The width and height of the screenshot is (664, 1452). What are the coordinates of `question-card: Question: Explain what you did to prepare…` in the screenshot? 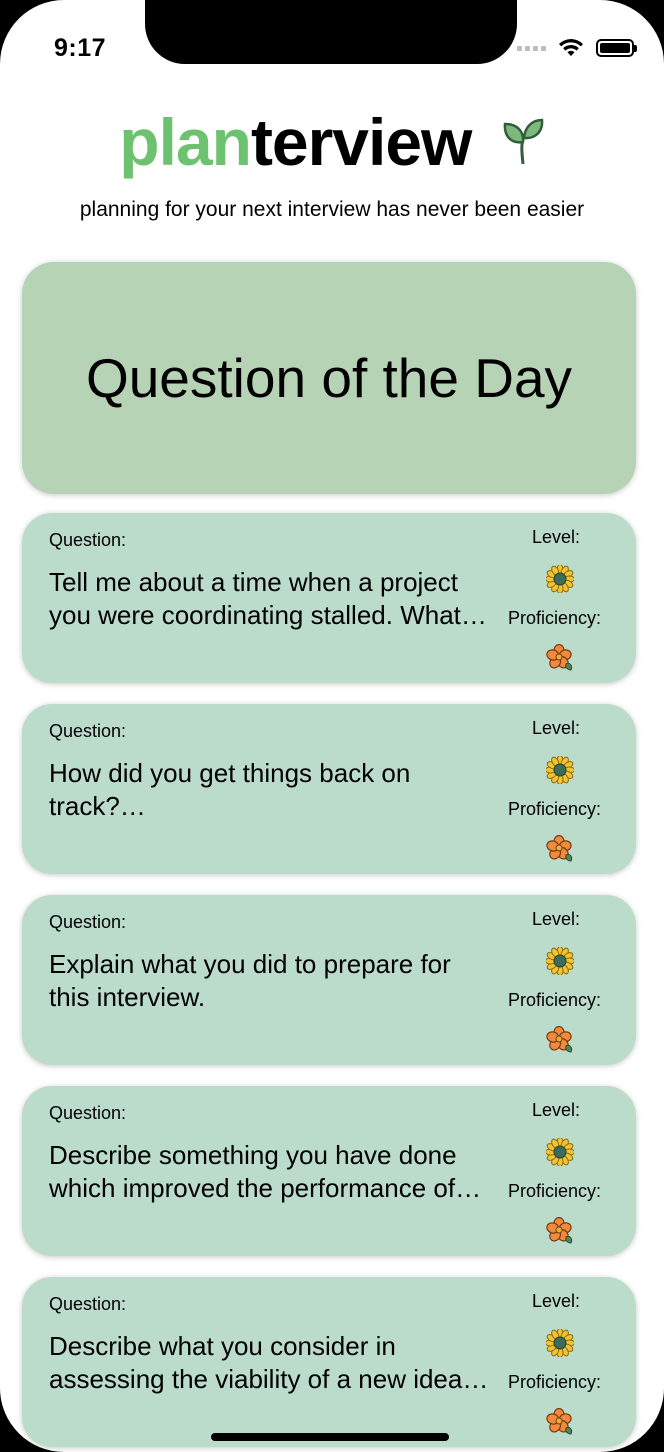 It's located at (329, 980).